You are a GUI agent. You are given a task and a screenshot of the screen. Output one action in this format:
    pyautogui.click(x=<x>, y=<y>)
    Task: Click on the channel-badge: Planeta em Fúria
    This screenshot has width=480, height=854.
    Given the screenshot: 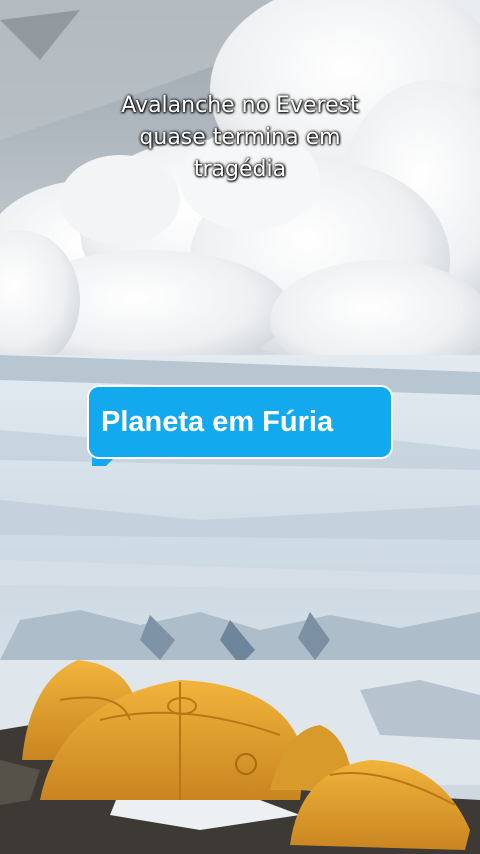 What is the action you would take?
    pyautogui.click(x=240, y=422)
    